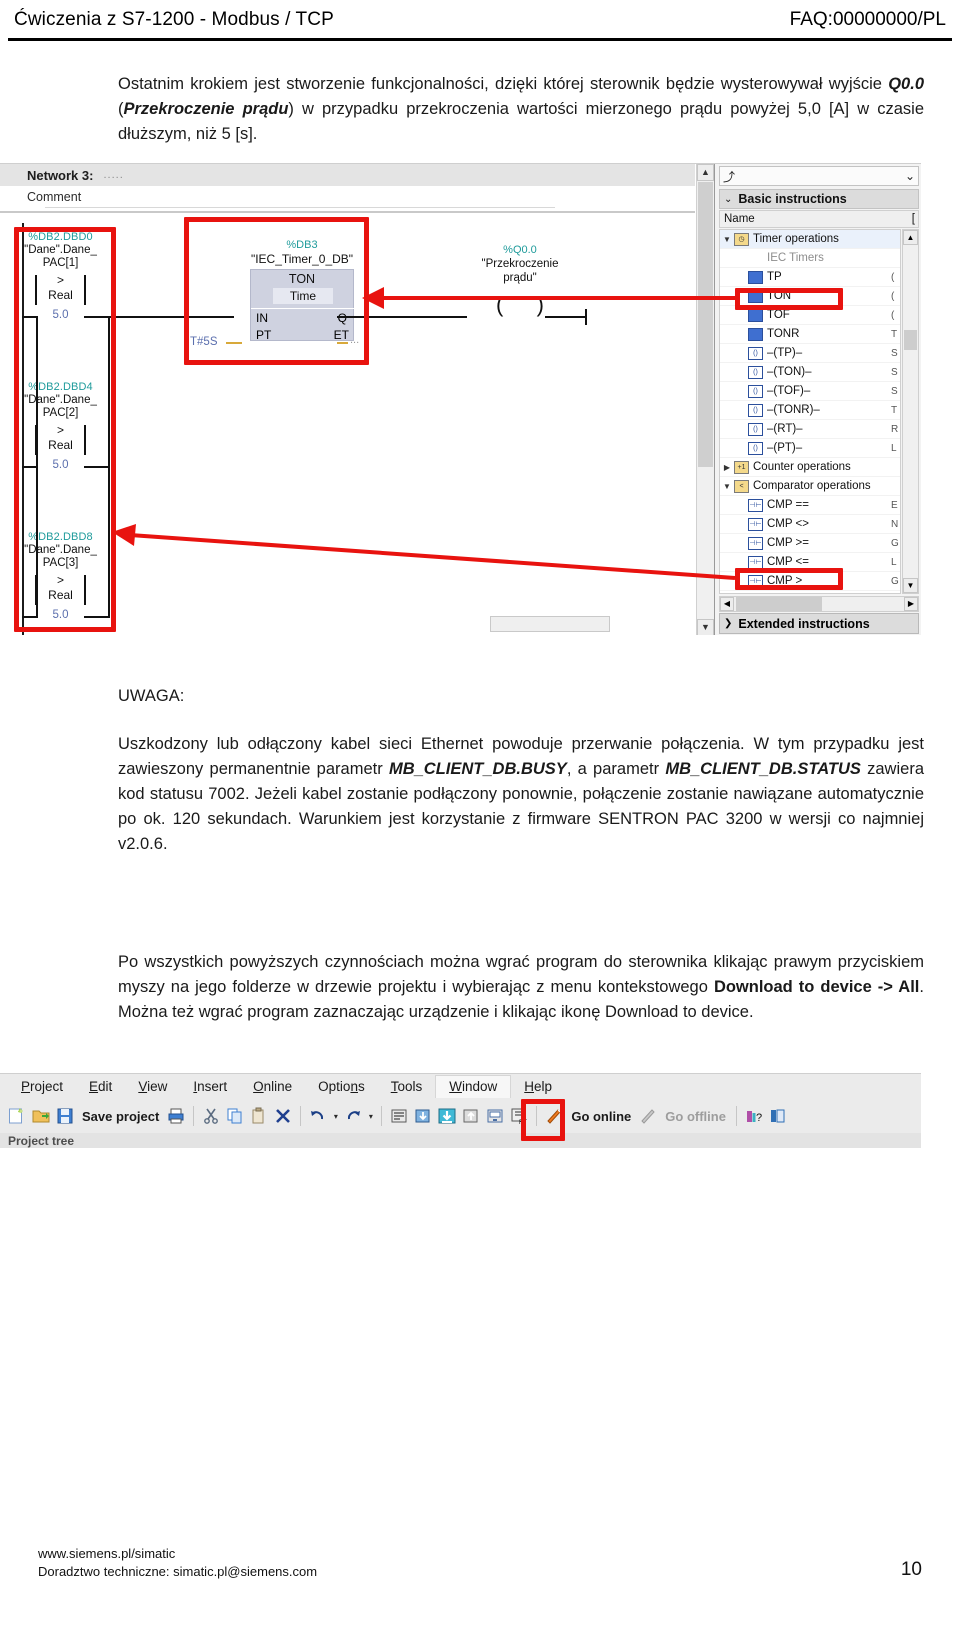 This screenshot has height=1625, width=960. What do you see at coordinates (335, 1116) in the screenshot?
I see `undo-dropdown-icon: ▾` at bounding box center [335, 1116].